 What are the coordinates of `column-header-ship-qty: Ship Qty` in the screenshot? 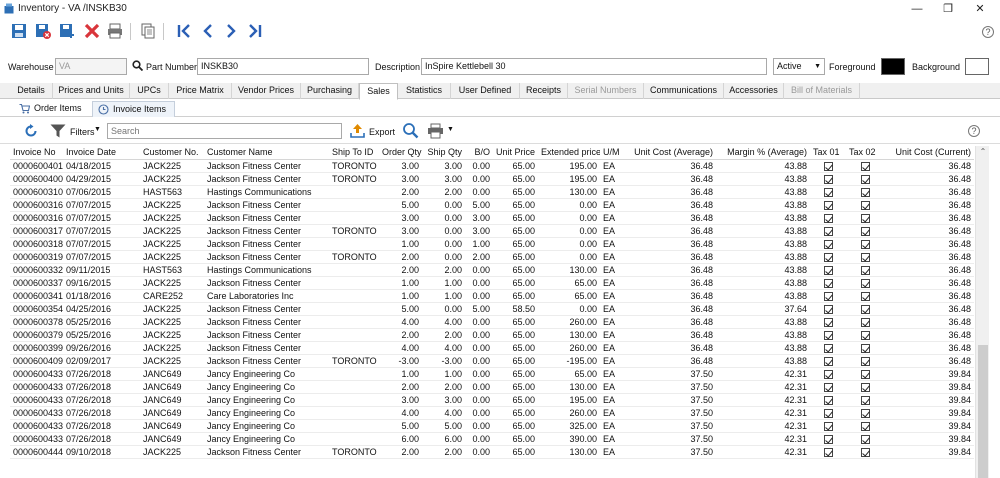 It's located at (443, 153).